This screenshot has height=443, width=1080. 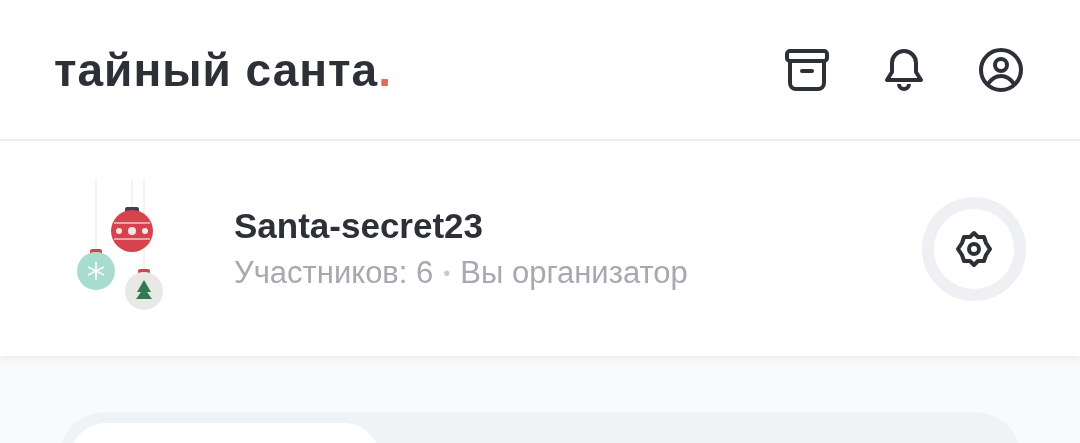 What do you see at coordinates (807, 69) in the screenshot?
I see `archive-box-icon` at bounding box center [807, 69].